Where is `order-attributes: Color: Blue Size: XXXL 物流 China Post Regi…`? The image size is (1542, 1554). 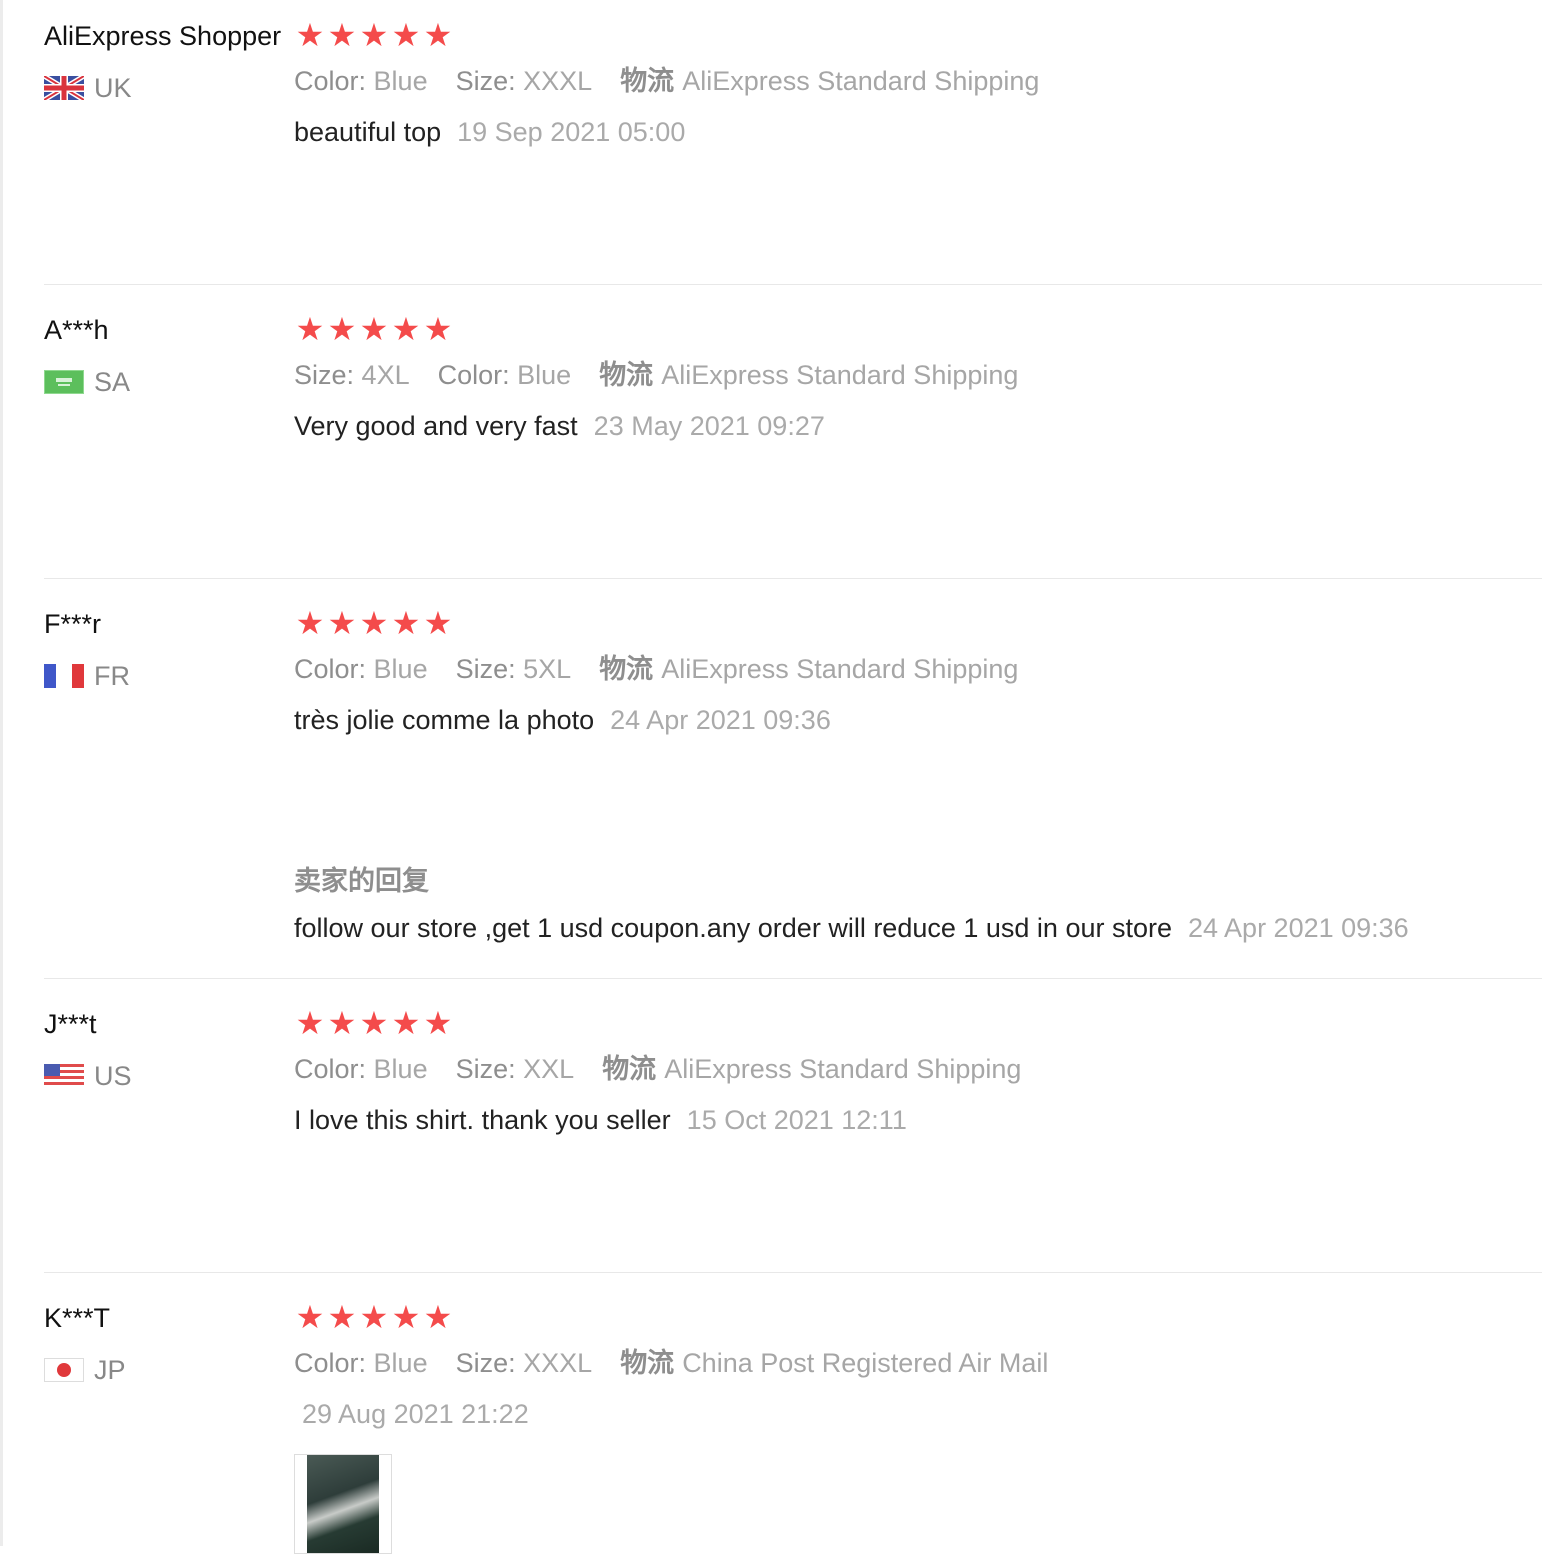 order-attributes: Color: Blue Size: XXXL 物流 China Post Regi… is located at coordinates (685, 1363).